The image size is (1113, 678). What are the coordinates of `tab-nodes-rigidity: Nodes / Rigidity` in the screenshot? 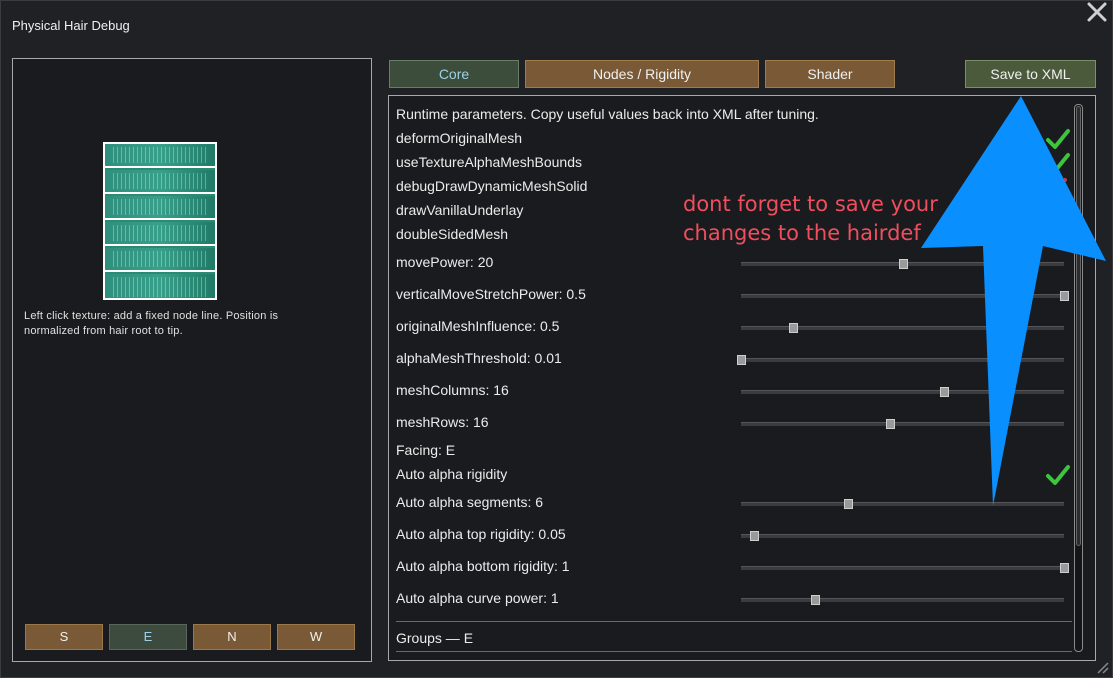 It's located at (642, 74).